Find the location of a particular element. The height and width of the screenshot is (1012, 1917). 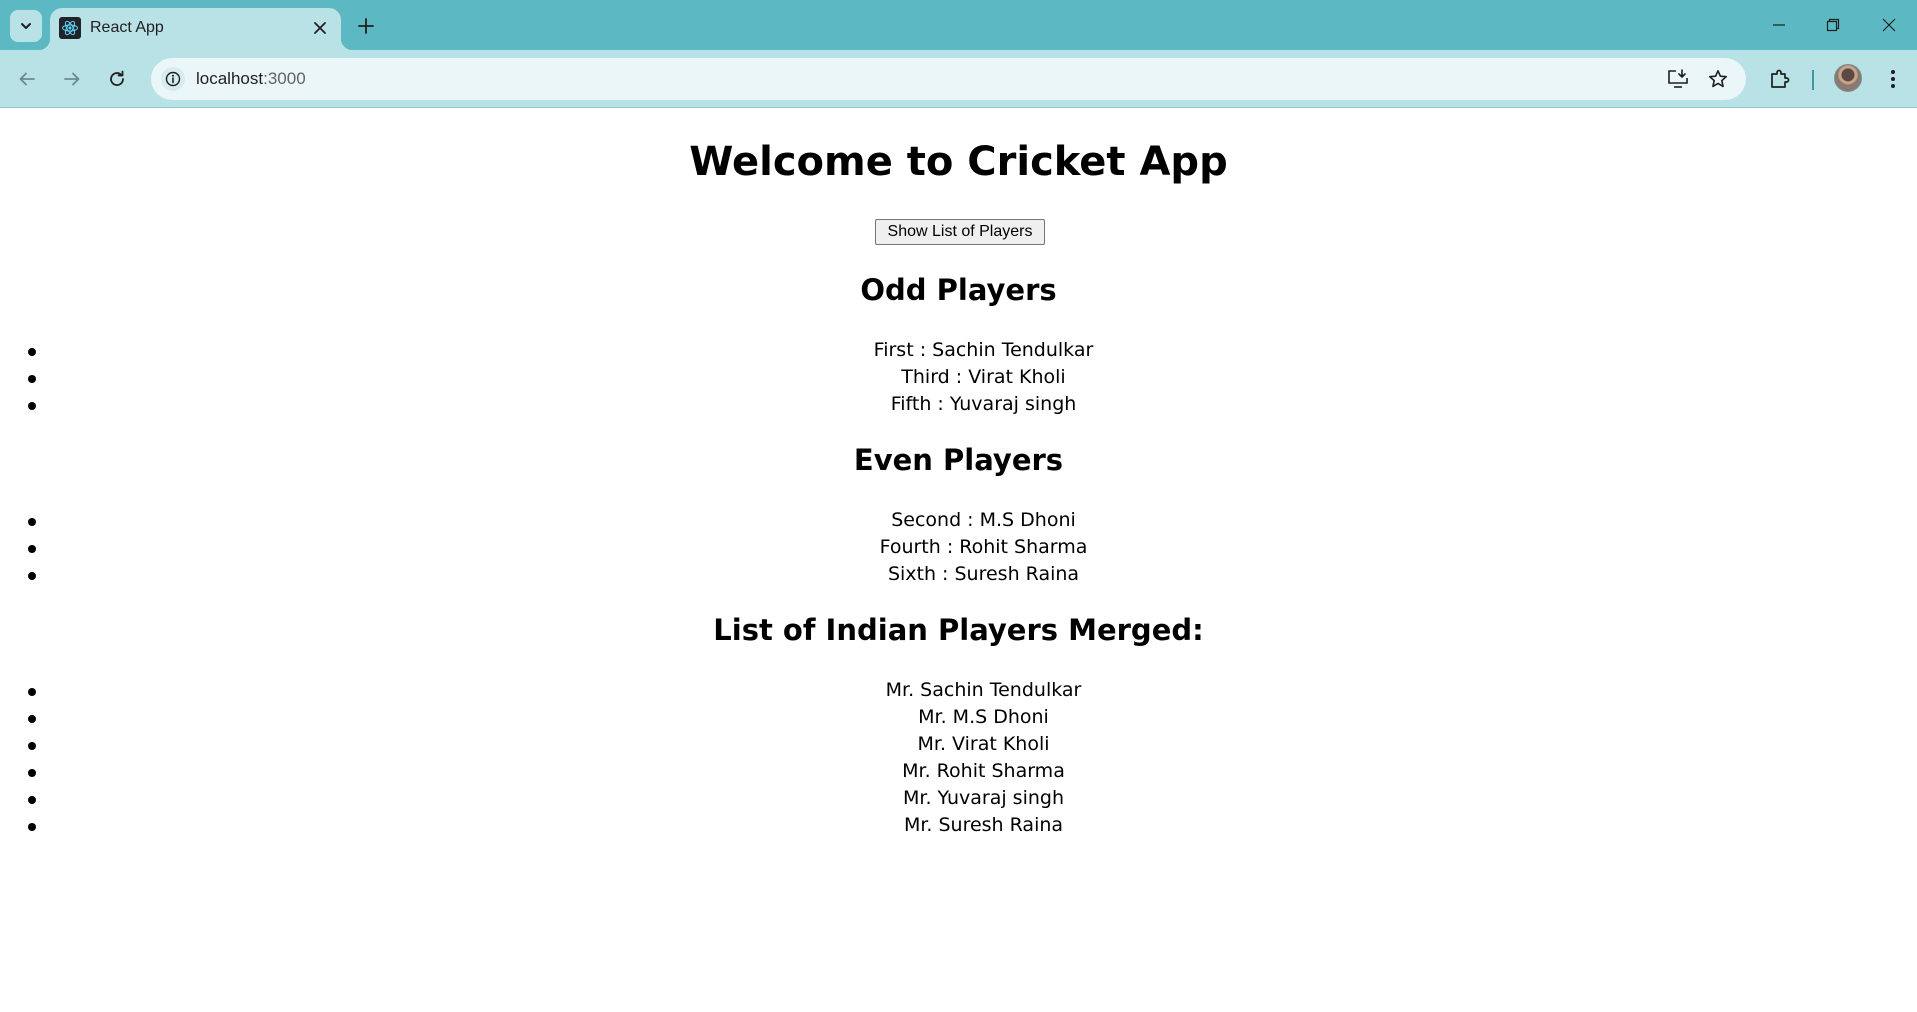

more-vertical-icon is located at coordinates (1893, 79).